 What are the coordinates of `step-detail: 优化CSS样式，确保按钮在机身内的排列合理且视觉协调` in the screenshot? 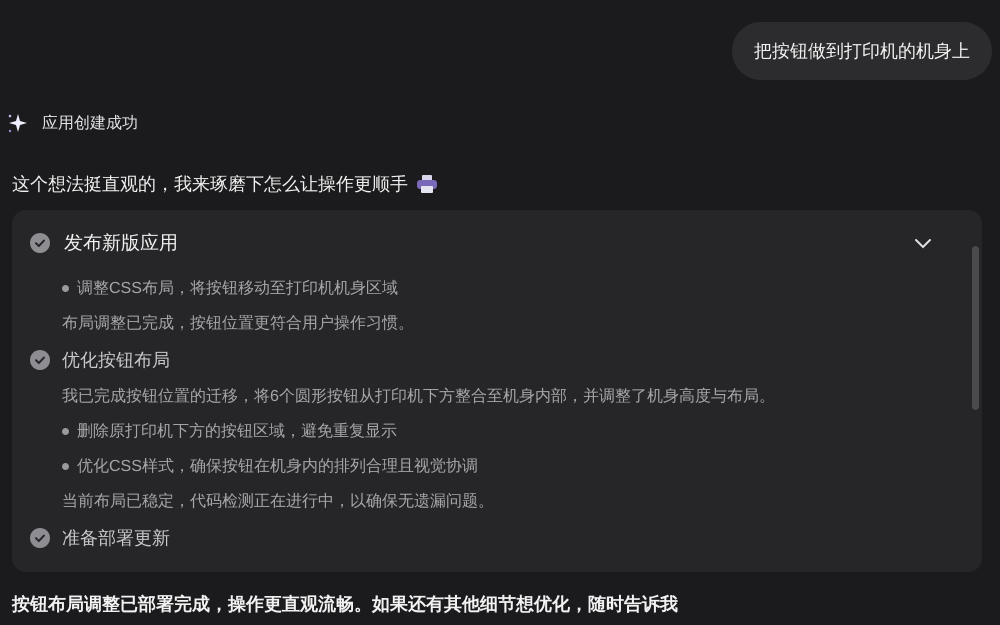 It's located at (277, 466).